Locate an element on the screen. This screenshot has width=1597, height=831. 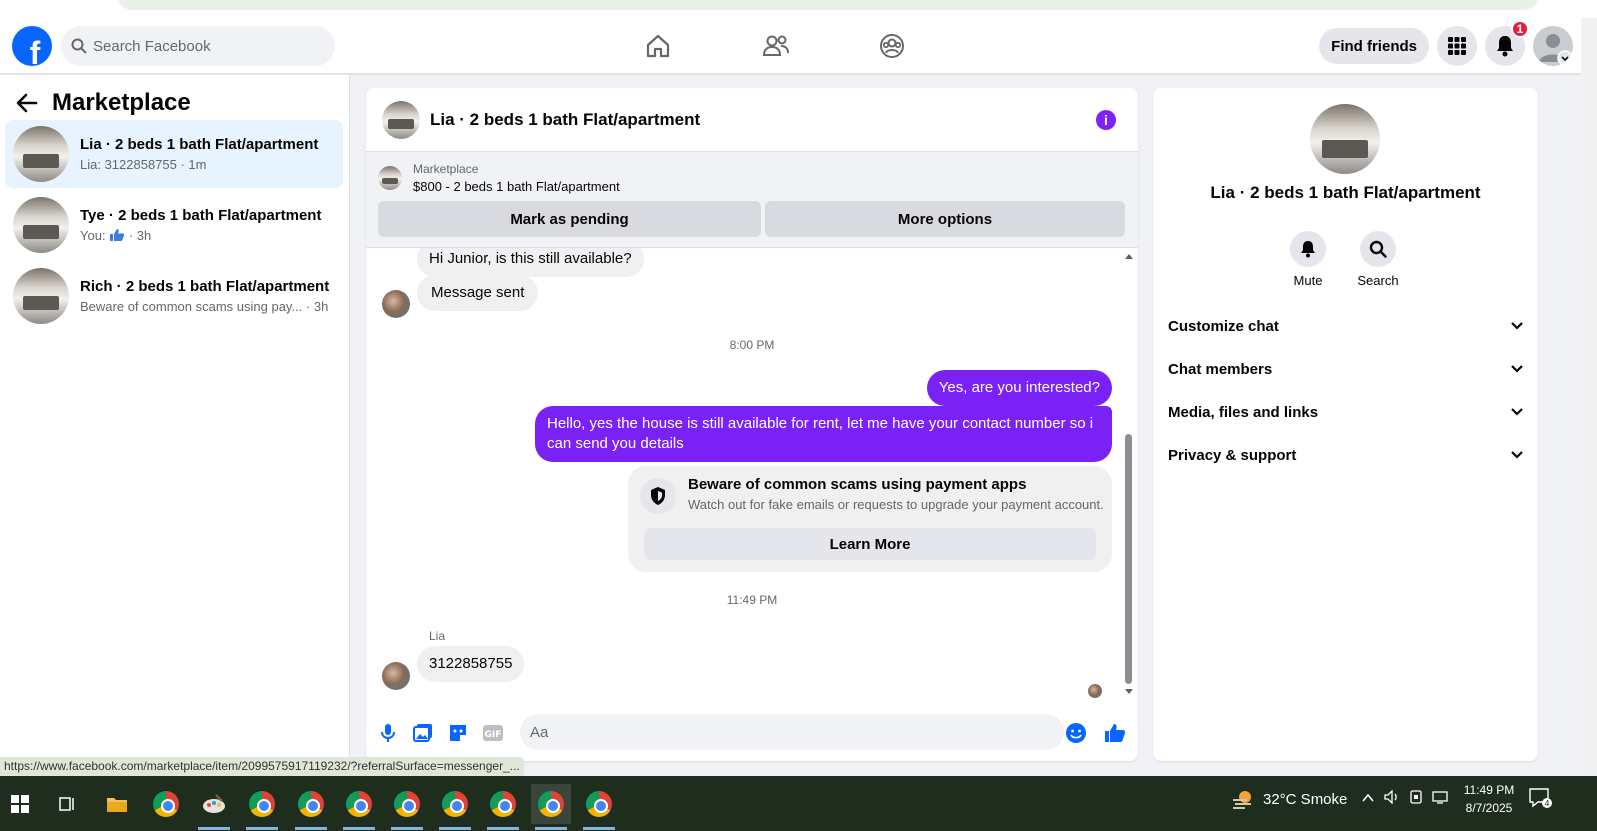
volume-icon is located at coordinates (1392, 798).